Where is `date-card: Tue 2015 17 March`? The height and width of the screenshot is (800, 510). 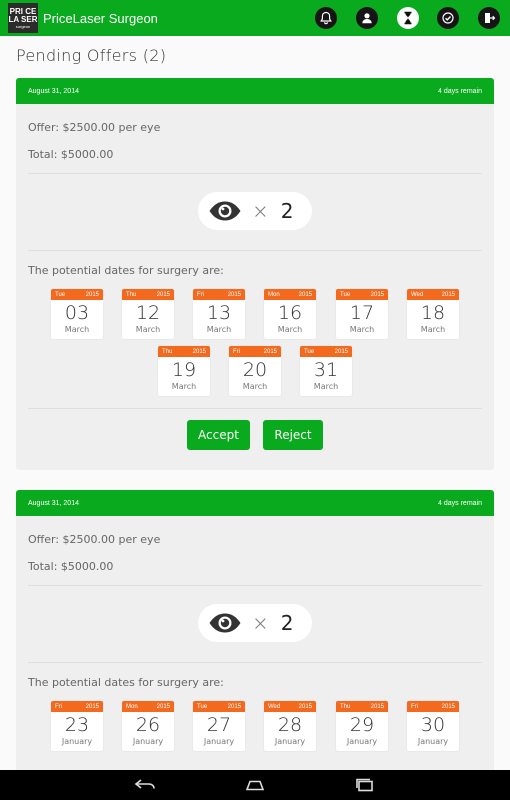
date-card: Tue 2015 17 March is located at coordinates (362, 314).